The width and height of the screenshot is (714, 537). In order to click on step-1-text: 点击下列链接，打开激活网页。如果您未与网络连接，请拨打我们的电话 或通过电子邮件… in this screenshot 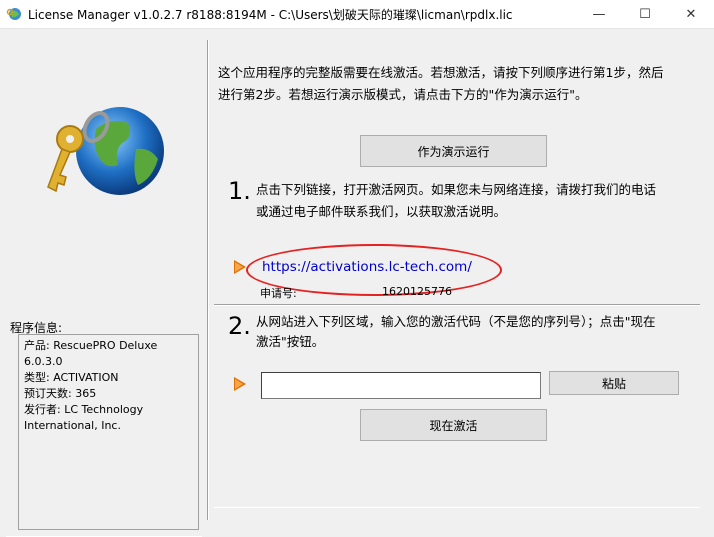, I will do `click(476, 201)`.